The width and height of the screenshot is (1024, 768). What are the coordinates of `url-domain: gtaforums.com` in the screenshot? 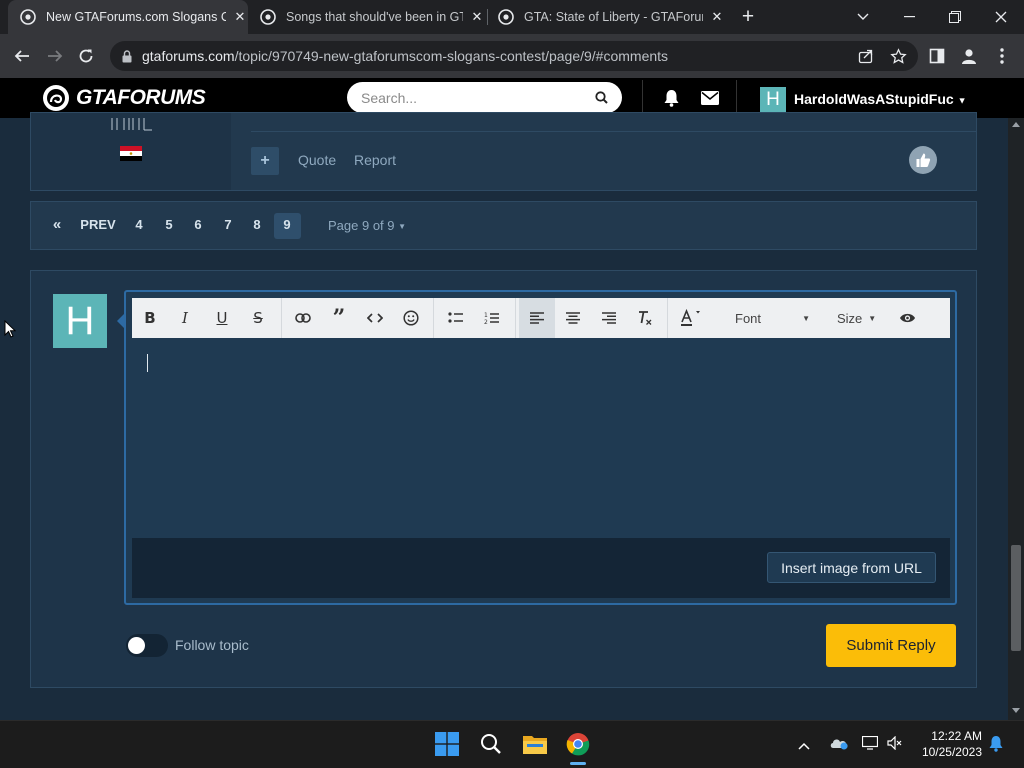 It's located at (188, 56).